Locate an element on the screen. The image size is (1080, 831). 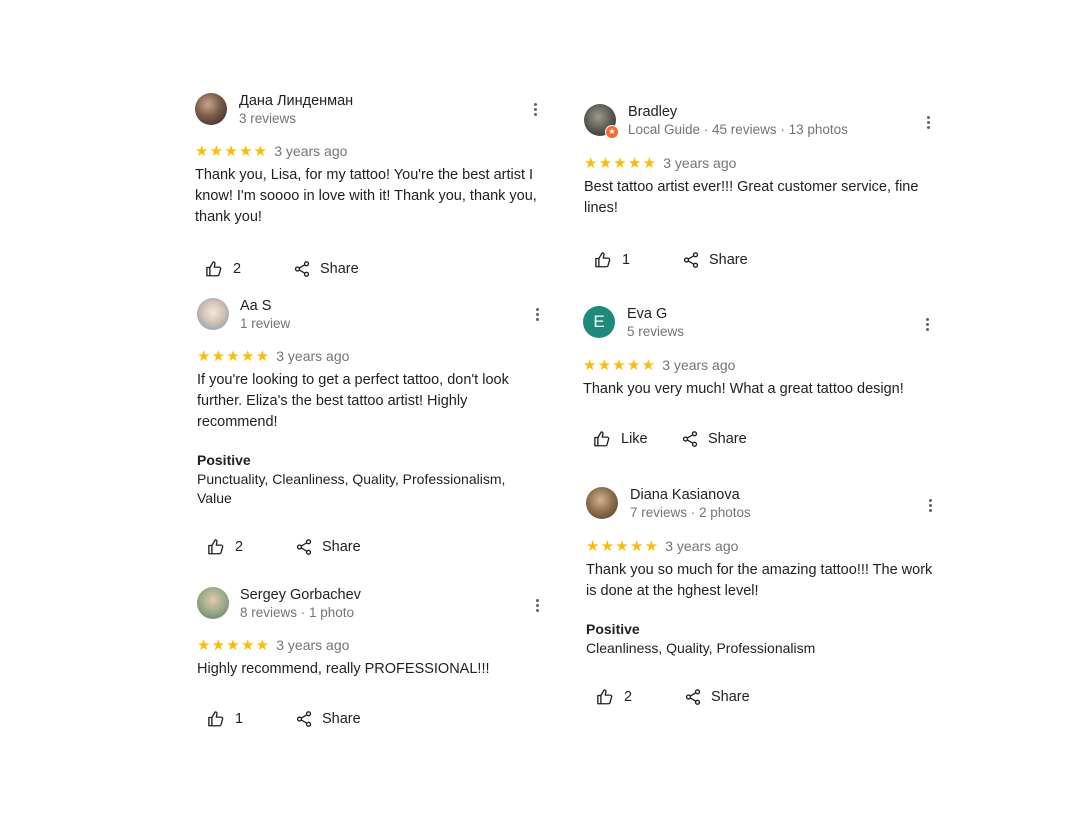
review-header: Sergey Gorbachev 8 reviews · 1 photo is located at coordinates (372, 603).